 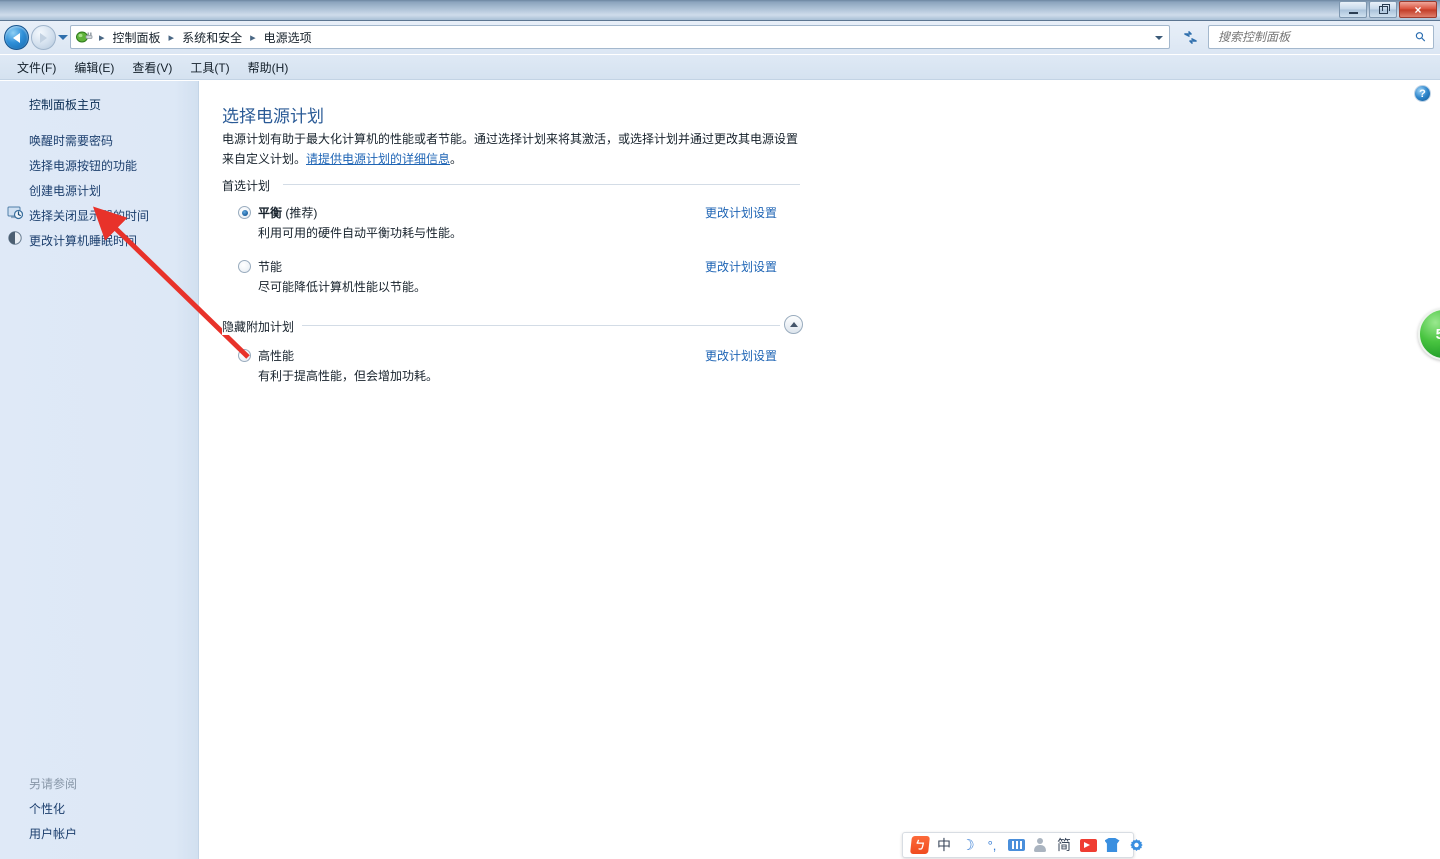 I want to click on plan-name-high-performance: 高性能, so click(x=276, y=355).